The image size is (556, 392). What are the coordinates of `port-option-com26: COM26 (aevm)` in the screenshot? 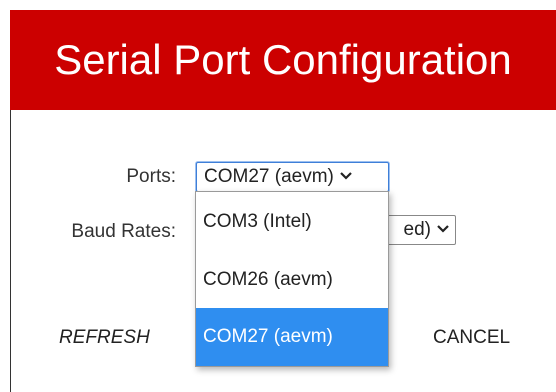 It's located at (292, 280).